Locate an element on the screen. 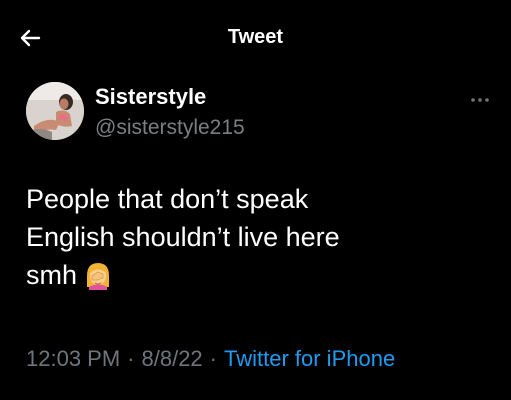 The height and width of the screenshot is (400, 511). tweet-source-link: Twitter for iPhone is located at coordinates (309, 358).